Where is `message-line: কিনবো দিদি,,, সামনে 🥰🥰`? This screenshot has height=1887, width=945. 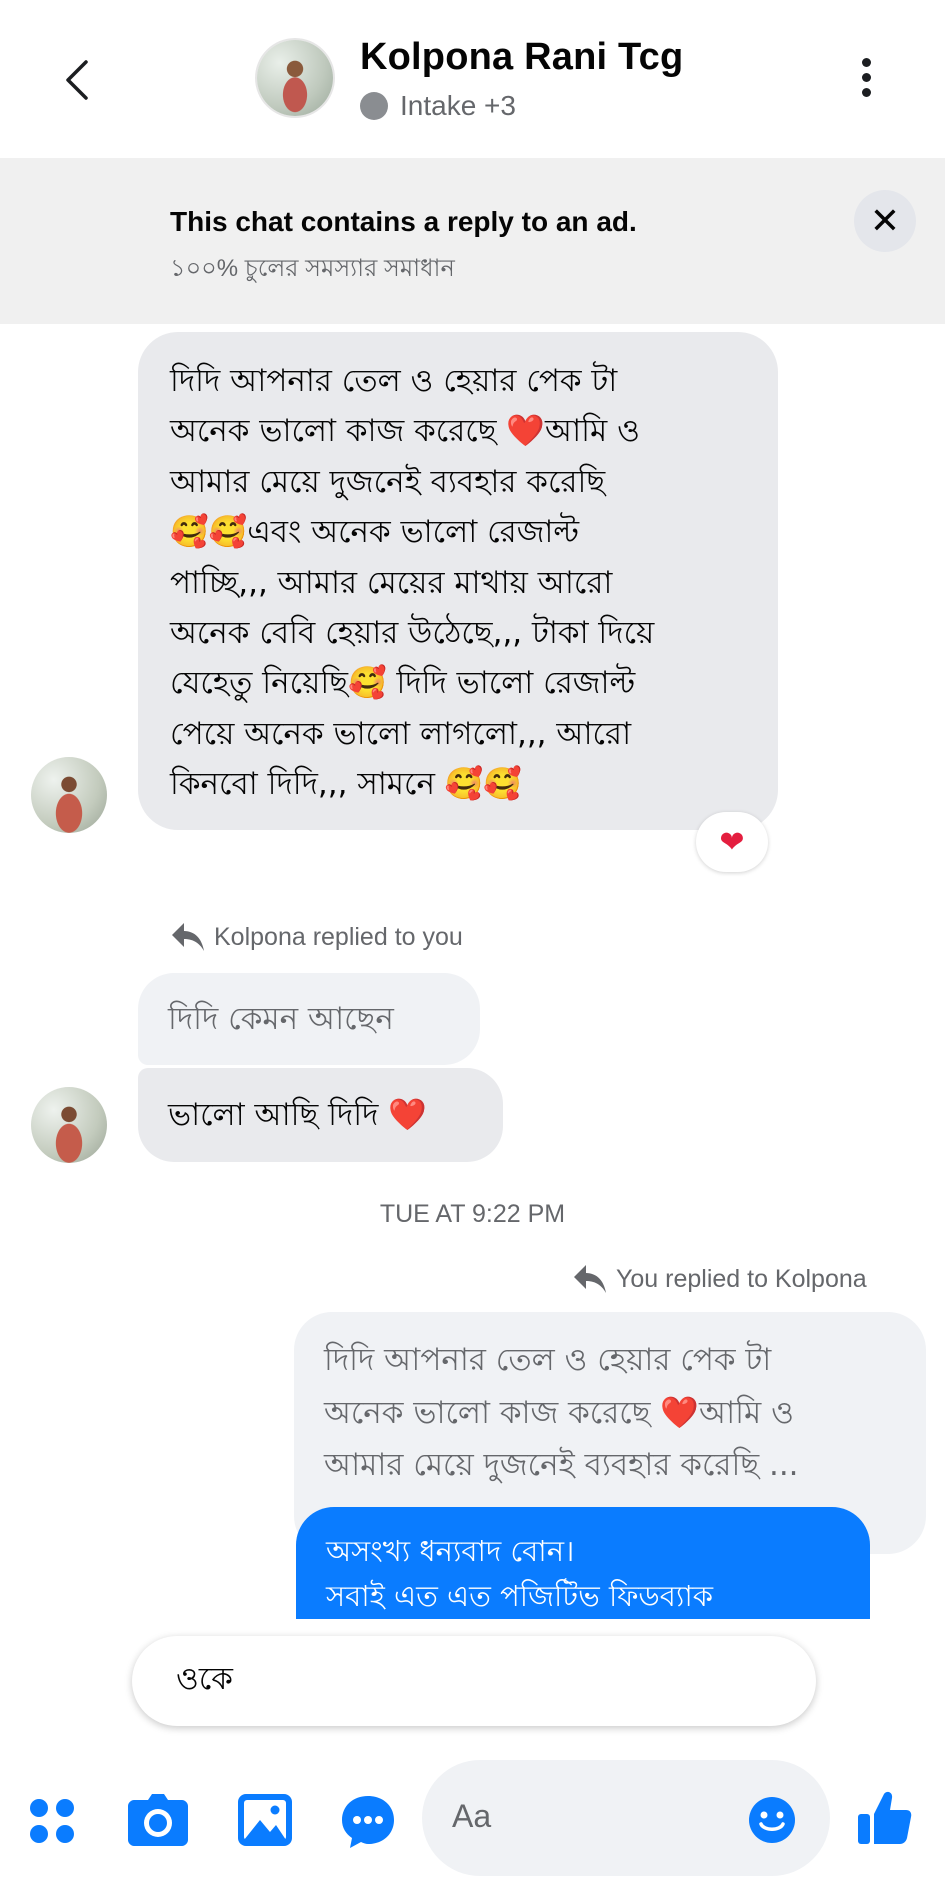
message-line: কিনবো দিদি,,, সামনে 🥰🥰 is located at coordinates (346, 784).